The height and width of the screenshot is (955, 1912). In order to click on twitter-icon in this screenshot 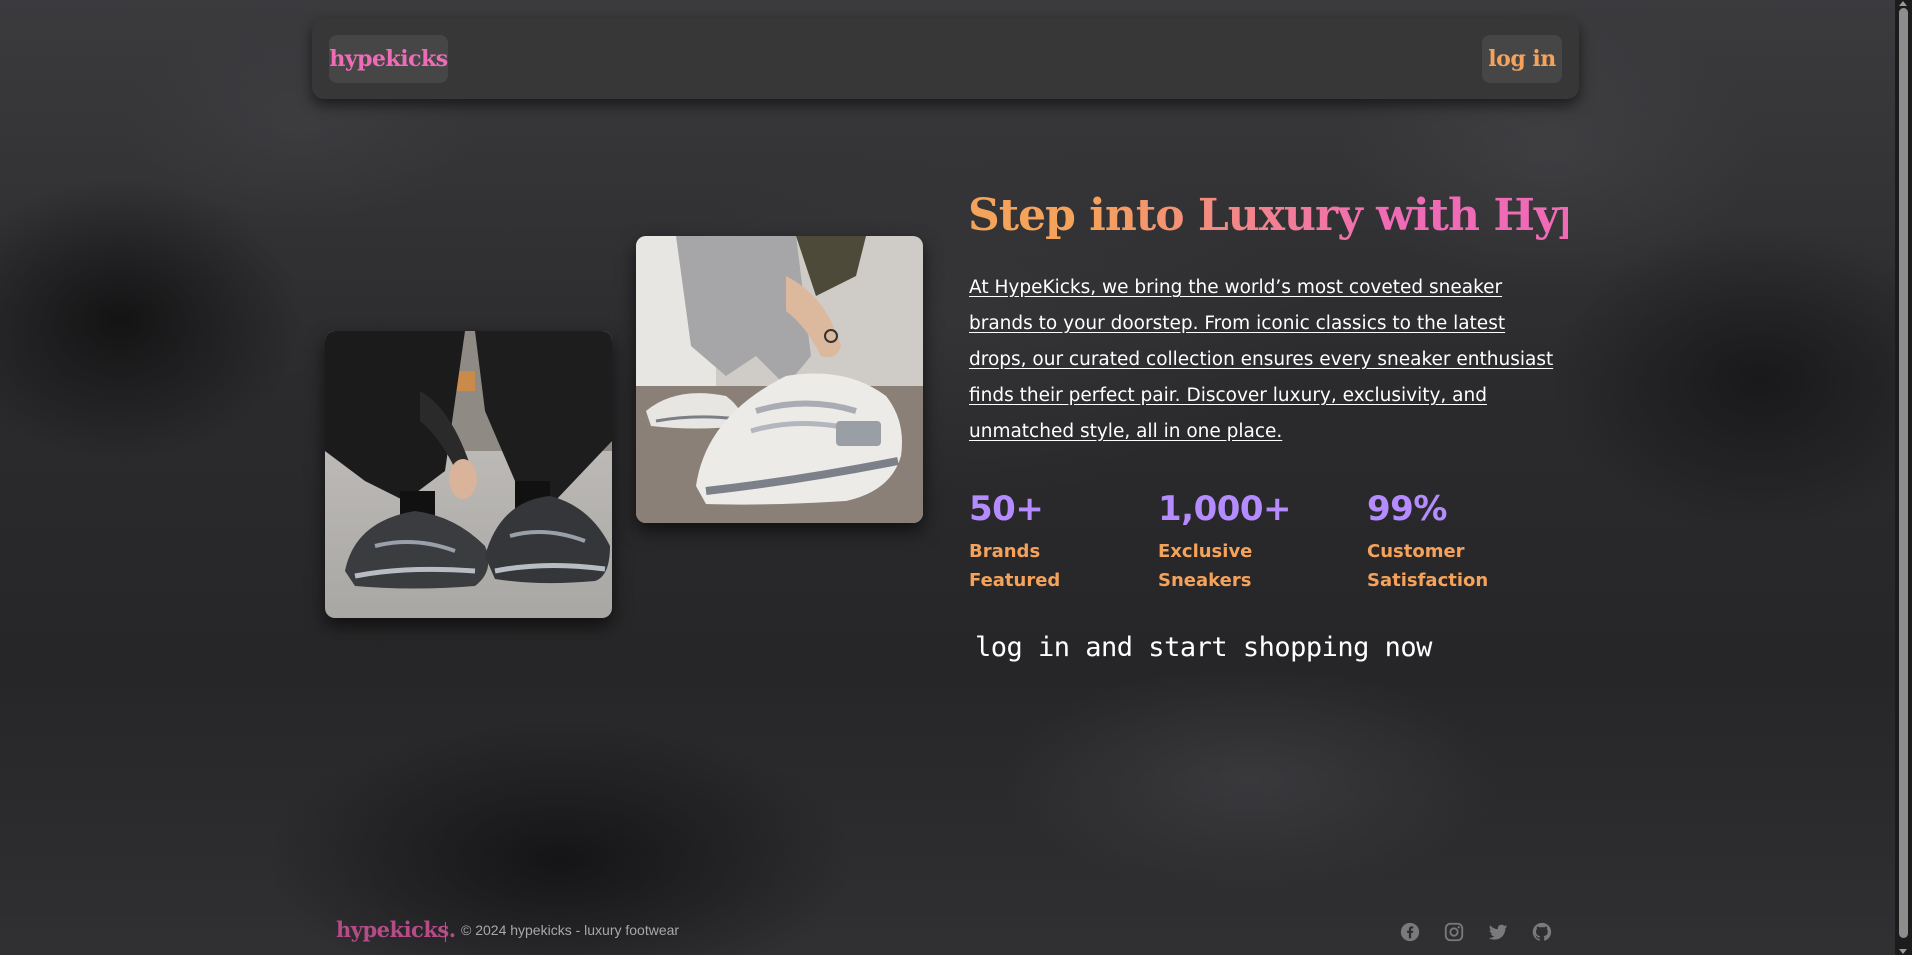, I will do `click(1498, 932)`.